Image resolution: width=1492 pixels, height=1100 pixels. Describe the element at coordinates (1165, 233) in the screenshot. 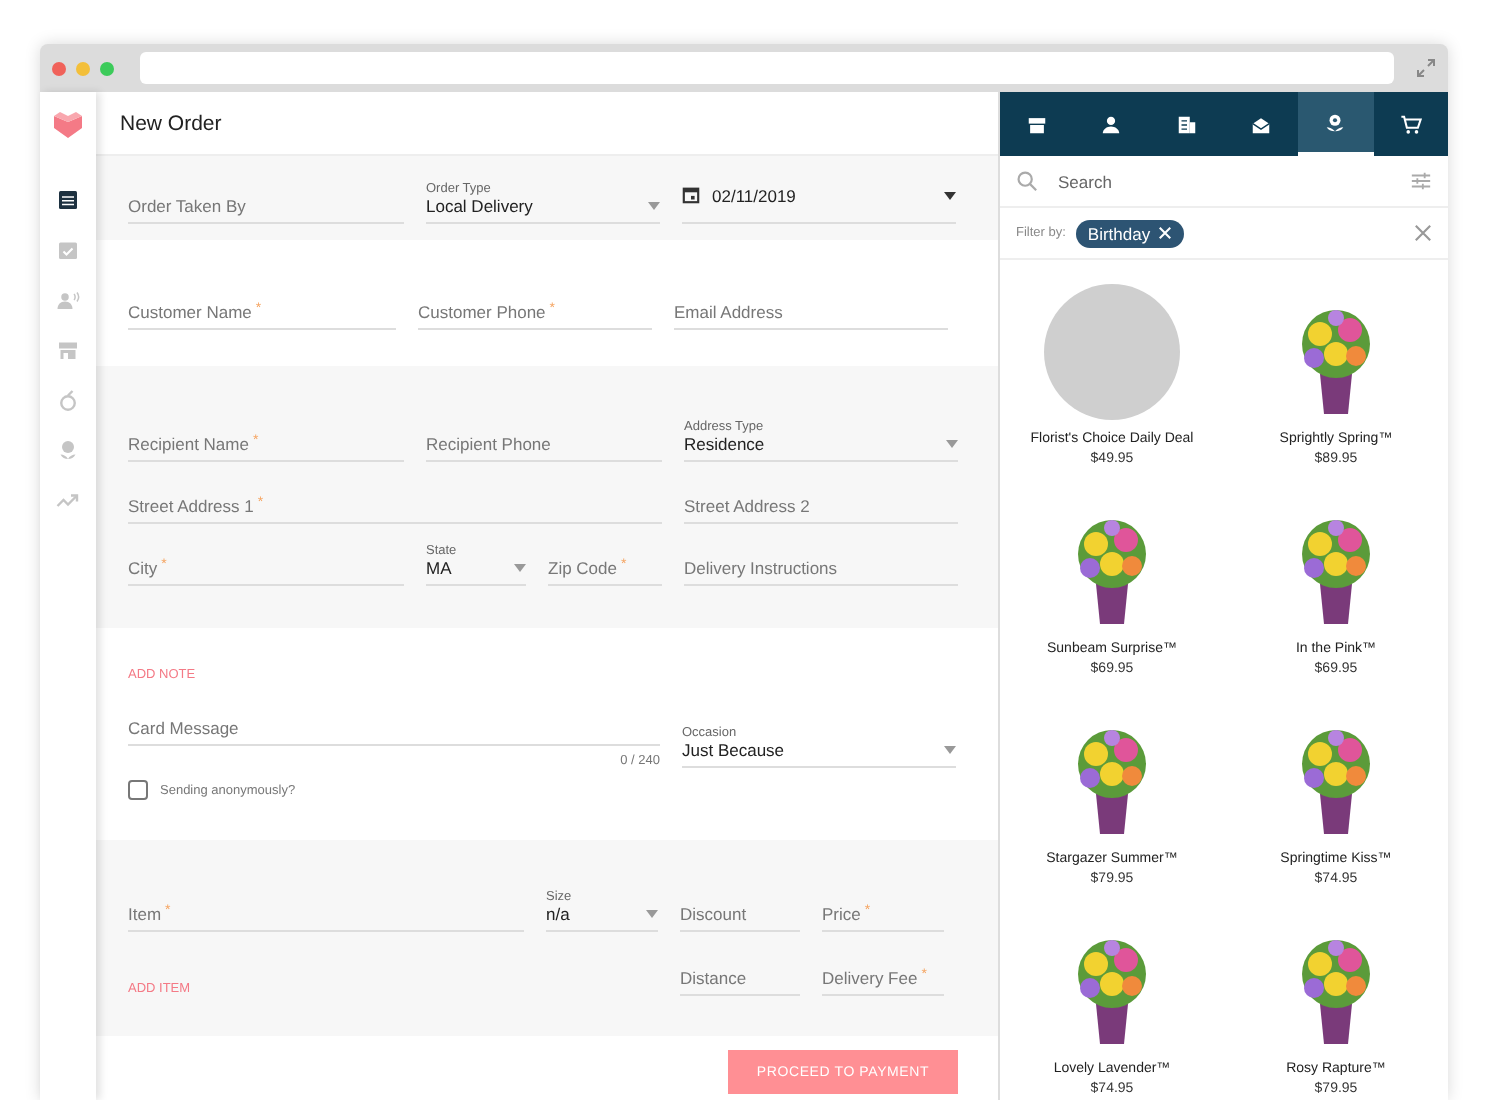

I see `remove-icon` at that location.